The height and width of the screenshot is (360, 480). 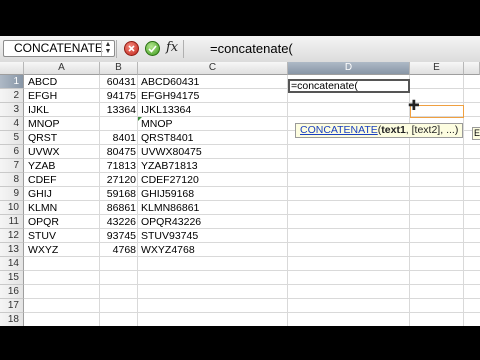 What do you see at coordinates (157, 124) in the screenshot?
I see `cell-c: MNOP` at bounding box center [157, 124].